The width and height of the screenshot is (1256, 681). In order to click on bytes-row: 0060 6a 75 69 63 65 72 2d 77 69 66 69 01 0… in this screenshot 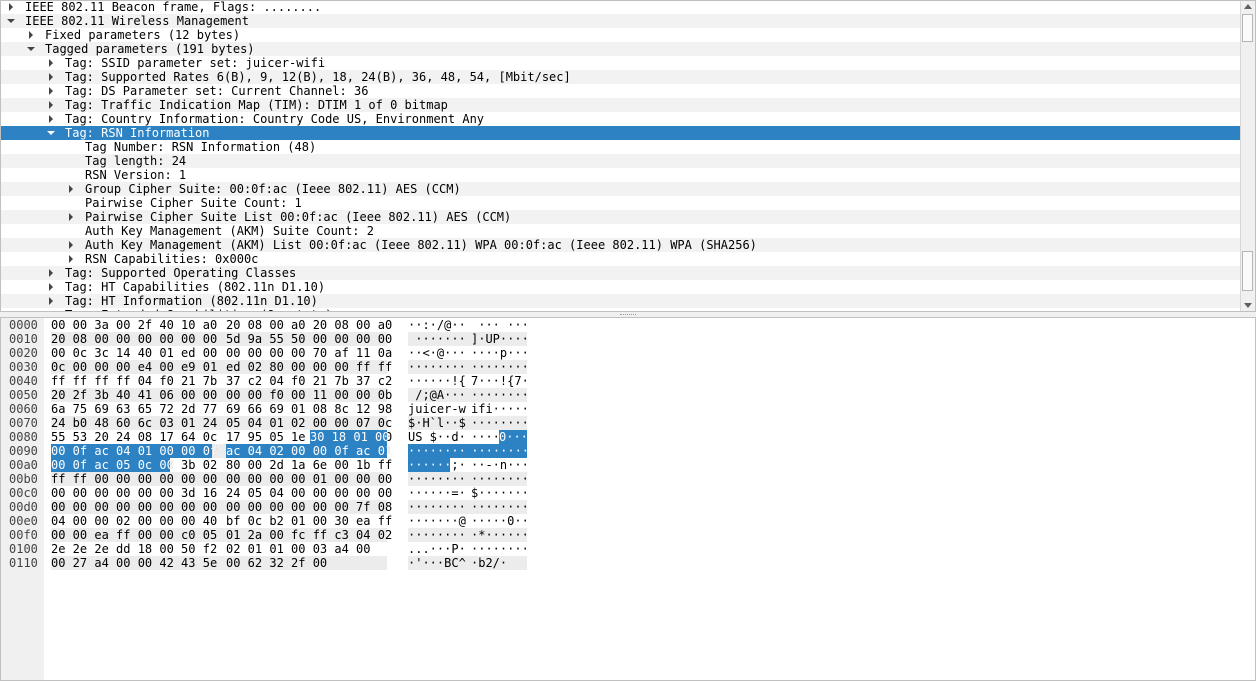, I will do `click(628, 409)`.